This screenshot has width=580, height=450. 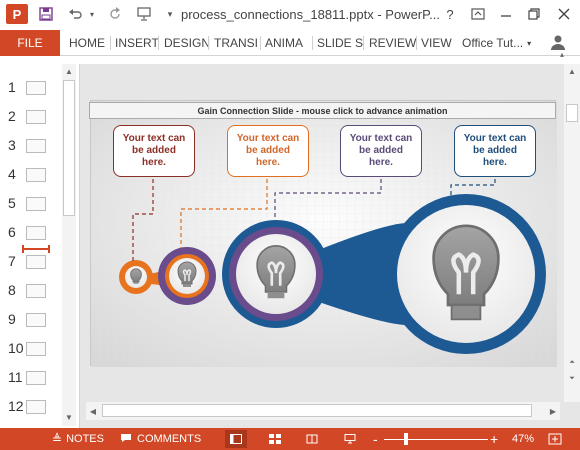 What do you see at coordinates (562, 54) in the screenshot?
I see `collapse-ribbon-icon: ▴` at bounding box center [562, 54].